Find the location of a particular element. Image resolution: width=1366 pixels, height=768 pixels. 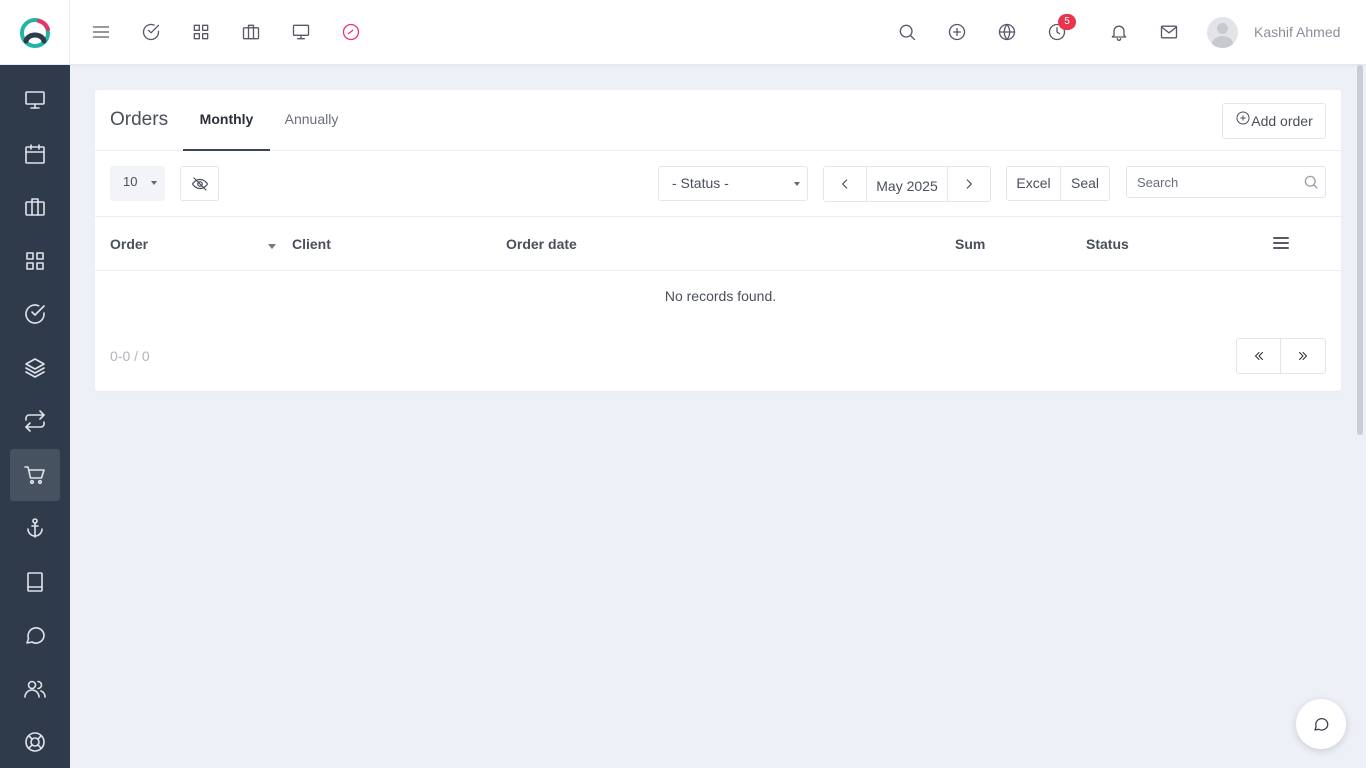

search-box is located at coordinates (1226, 182).